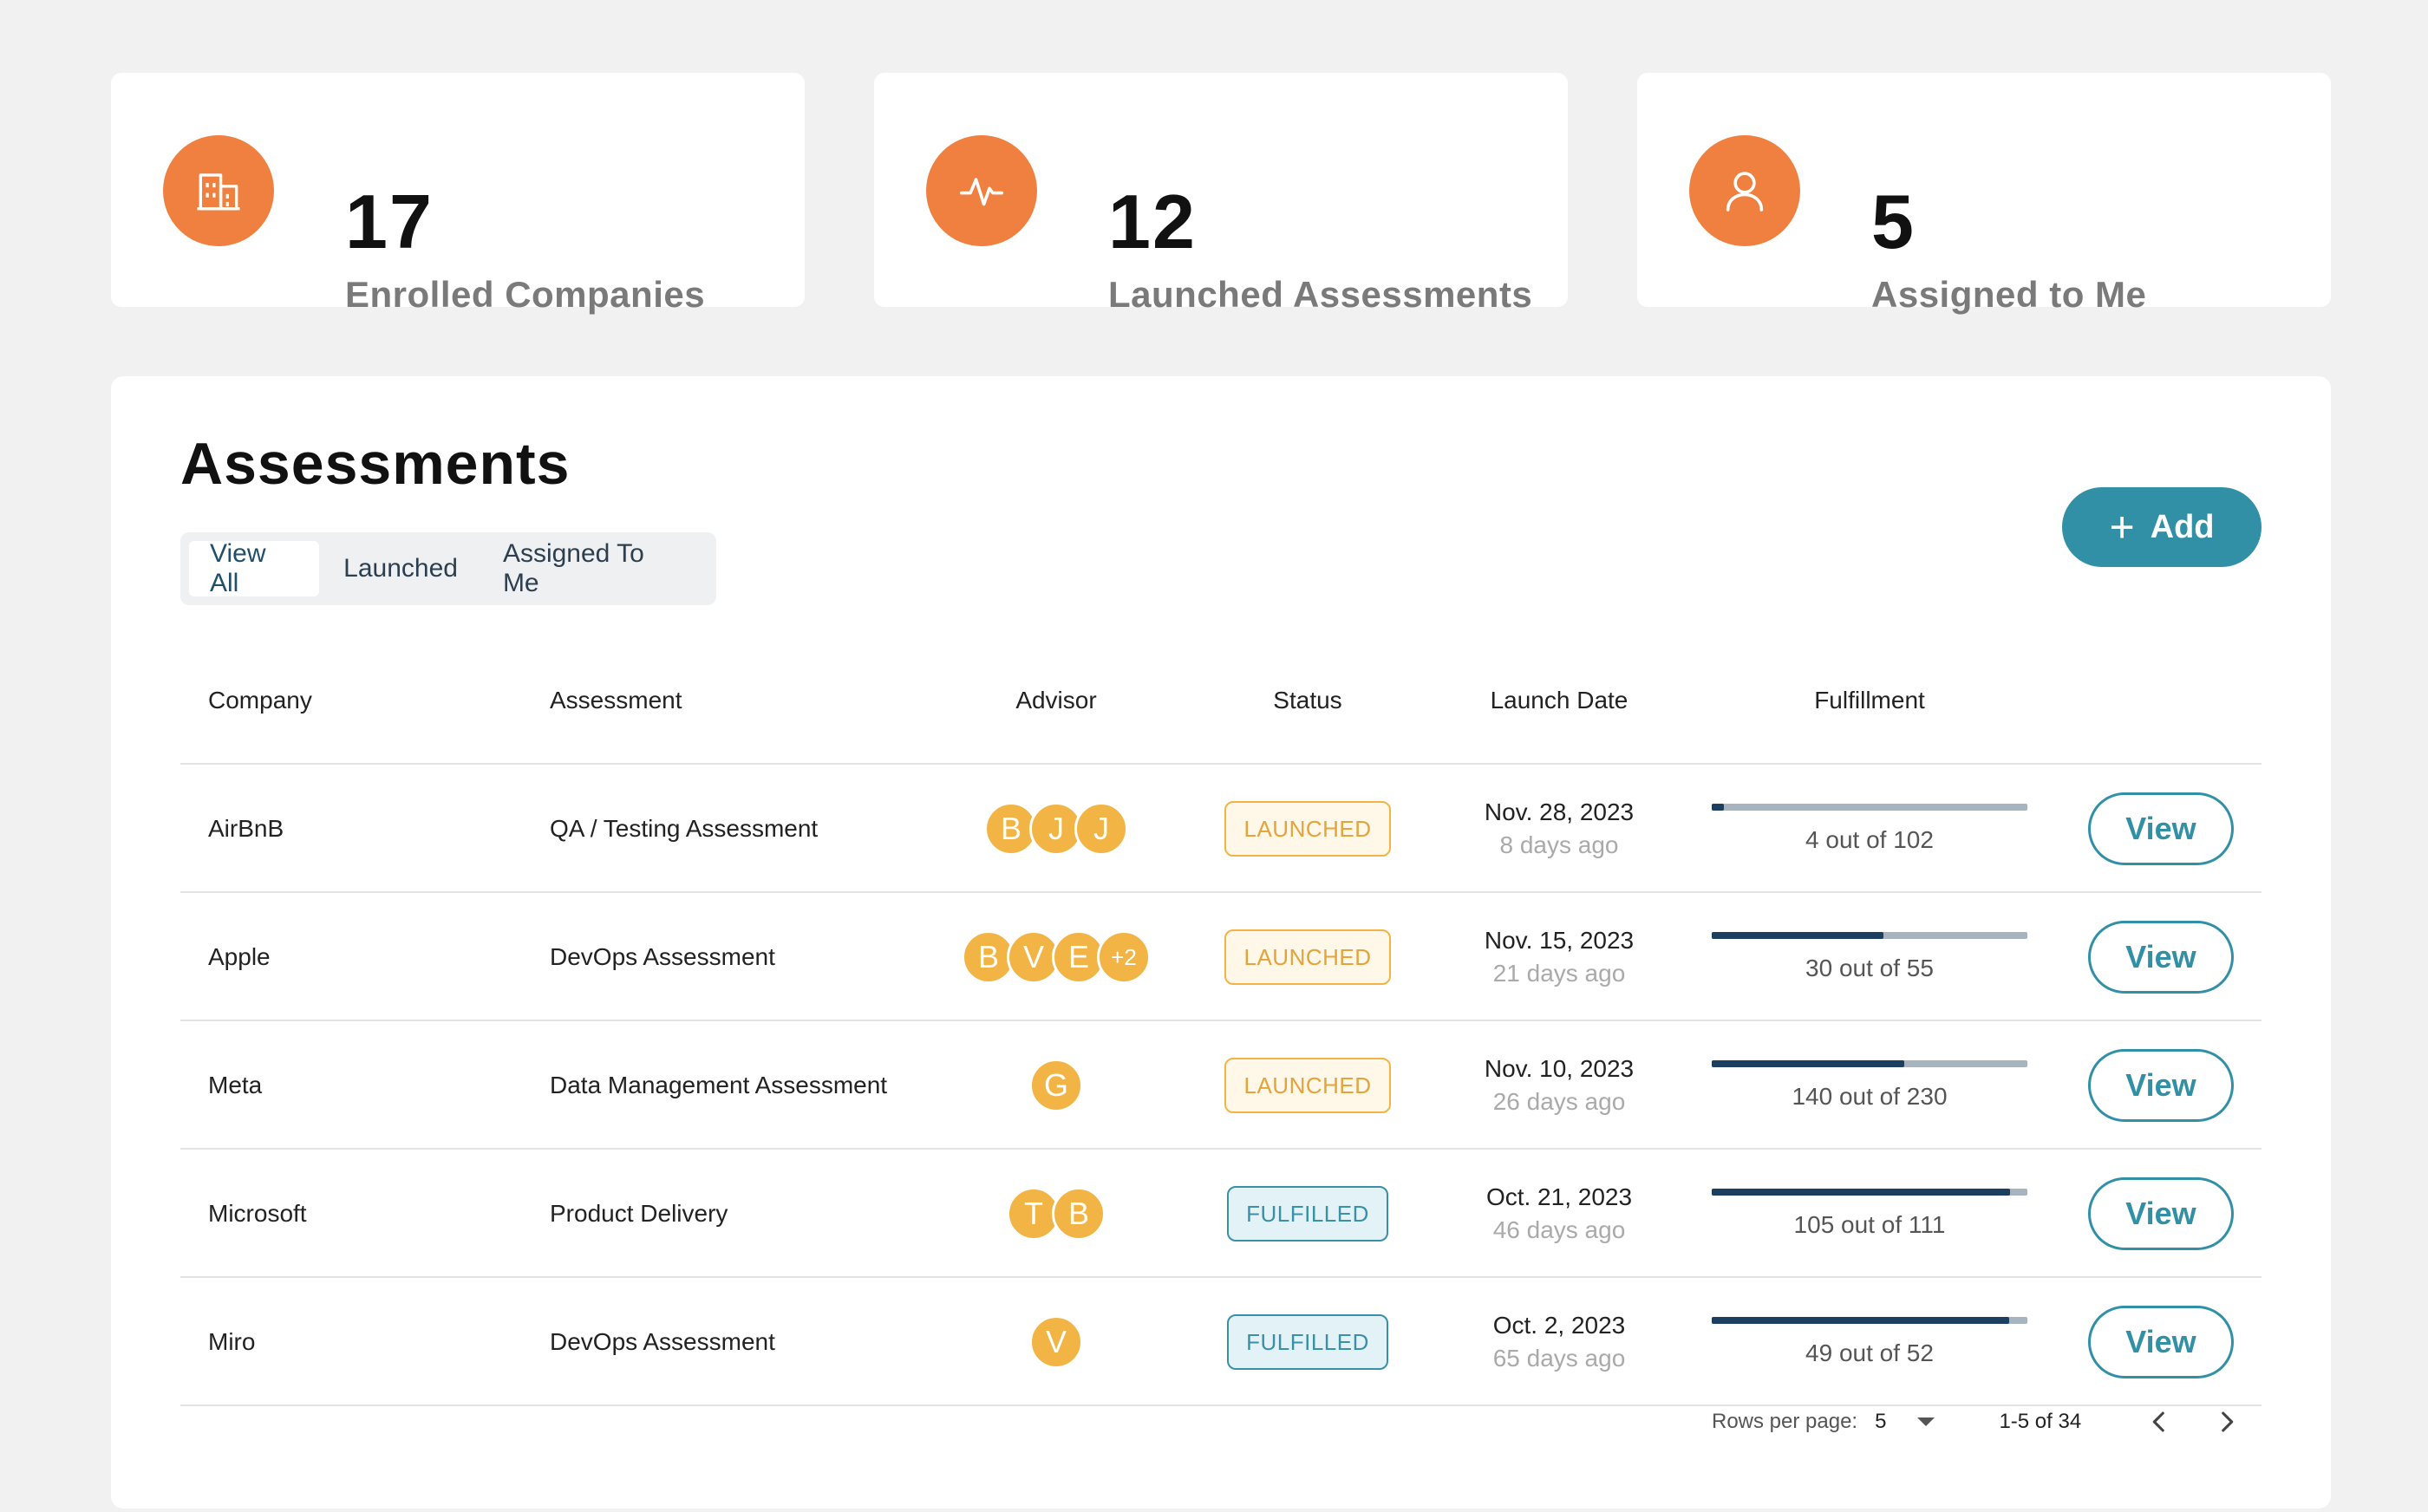 The image size is (2428, 1512). Describe the element at coordinates (1559, 973) in the screenshot. I see `launch-date-relative: 21 days ago` at that location.